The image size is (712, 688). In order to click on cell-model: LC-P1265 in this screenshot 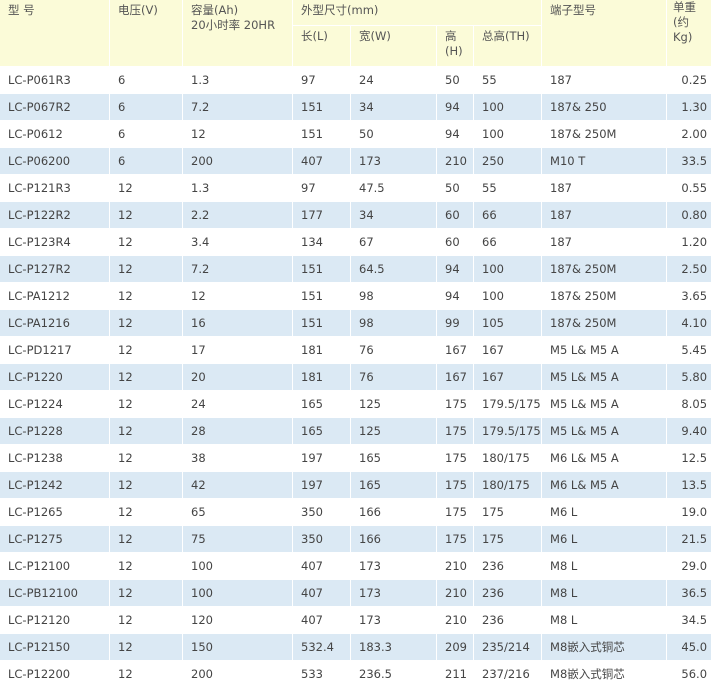, I will do `click(55, 512)`.